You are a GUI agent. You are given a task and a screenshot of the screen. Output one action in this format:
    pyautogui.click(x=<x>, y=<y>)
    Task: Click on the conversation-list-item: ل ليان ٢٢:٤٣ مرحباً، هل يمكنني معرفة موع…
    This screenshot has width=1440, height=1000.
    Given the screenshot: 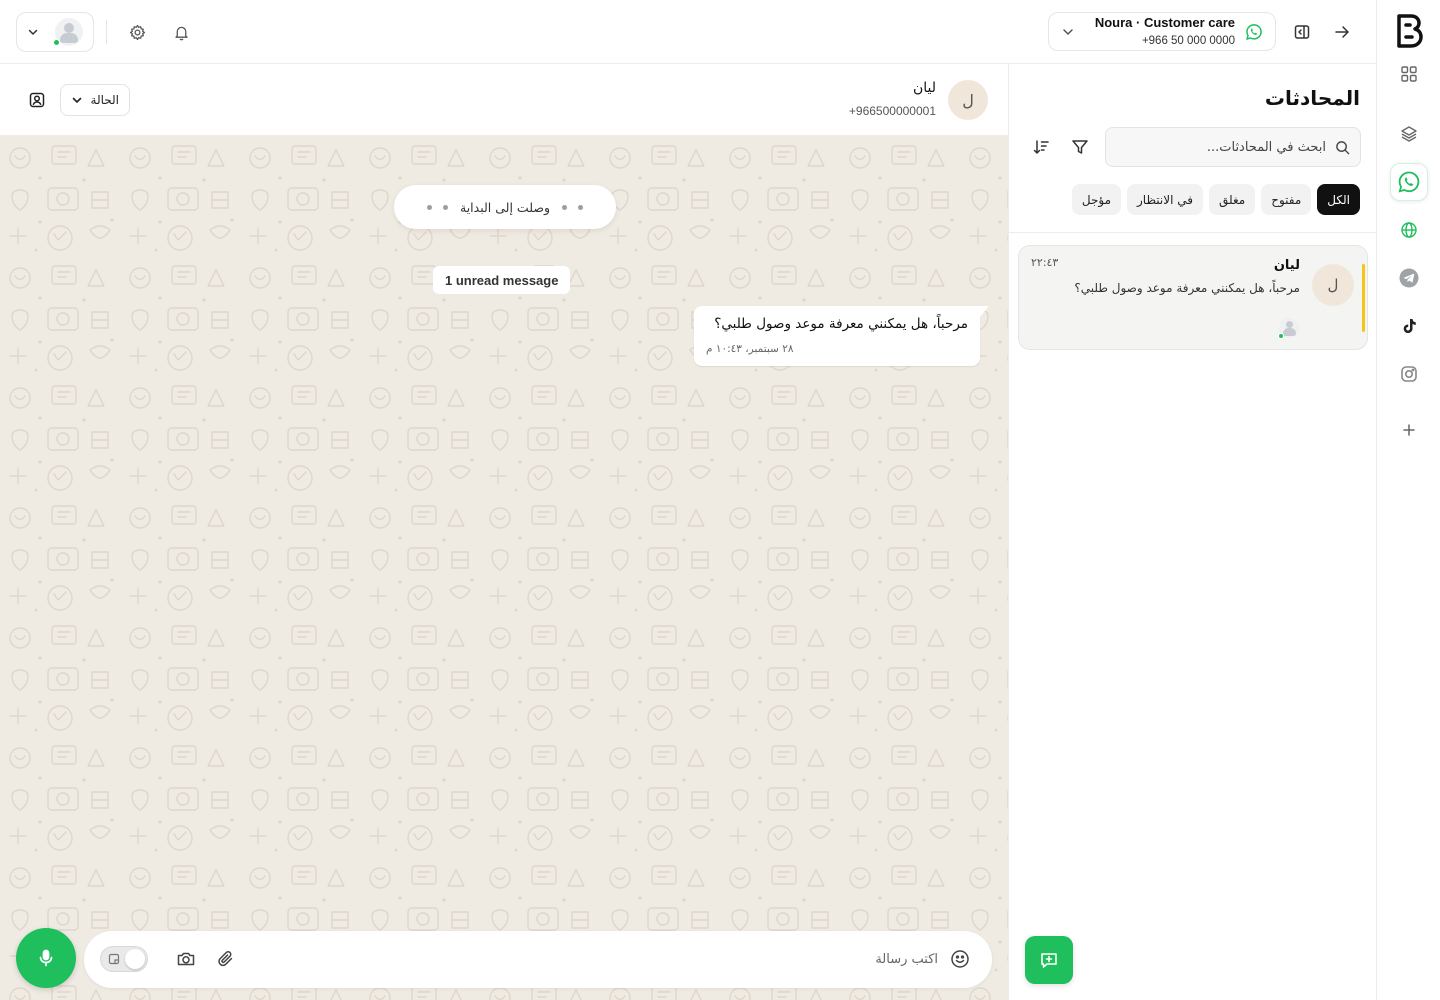 What is the action you would take?
    pyautogui.click(x=1193, y=297)
    